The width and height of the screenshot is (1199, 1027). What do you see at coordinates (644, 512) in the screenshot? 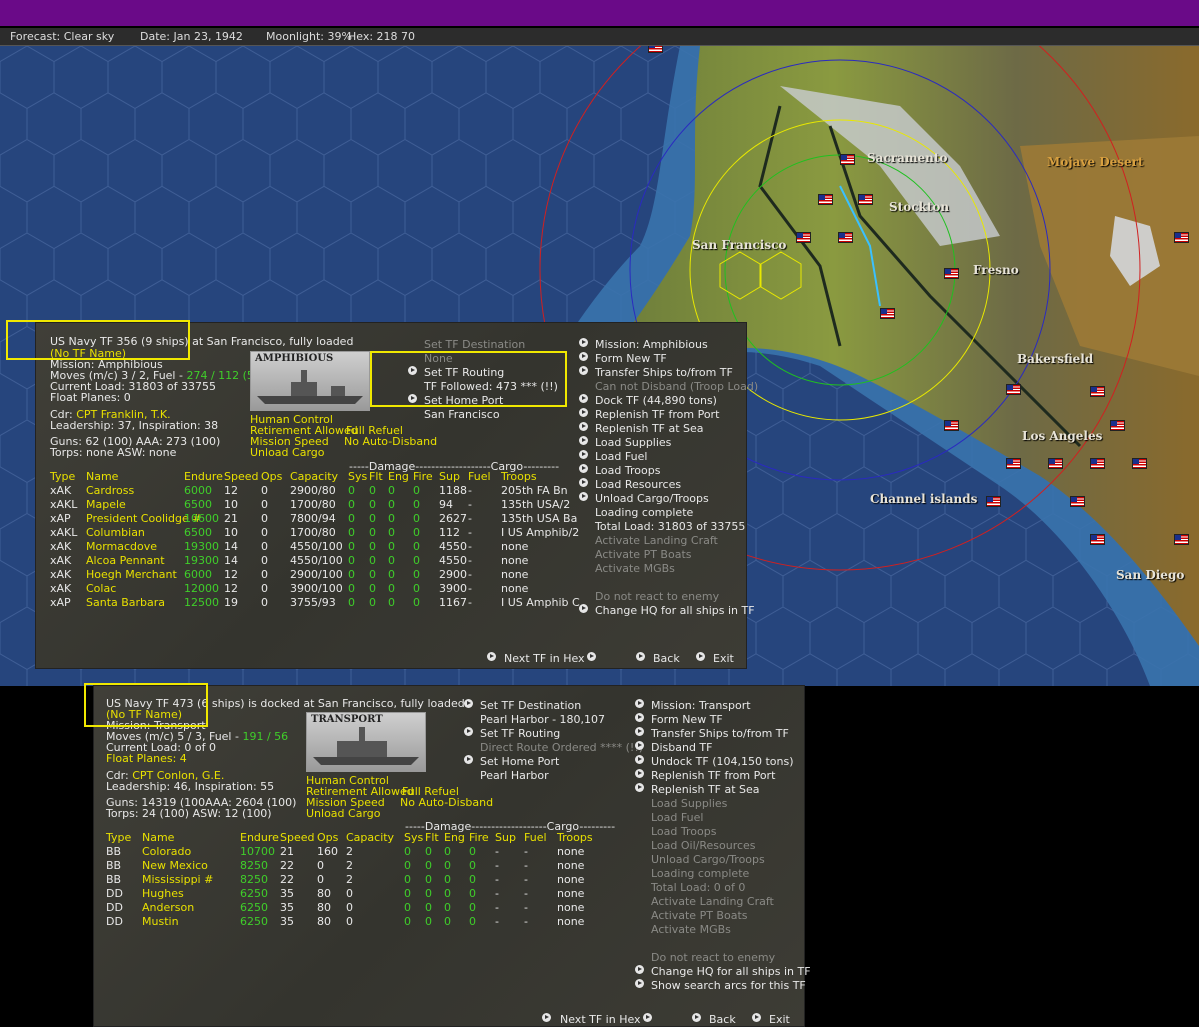
I see `menu-item: Loading complete` at bounding box center [644, 512].